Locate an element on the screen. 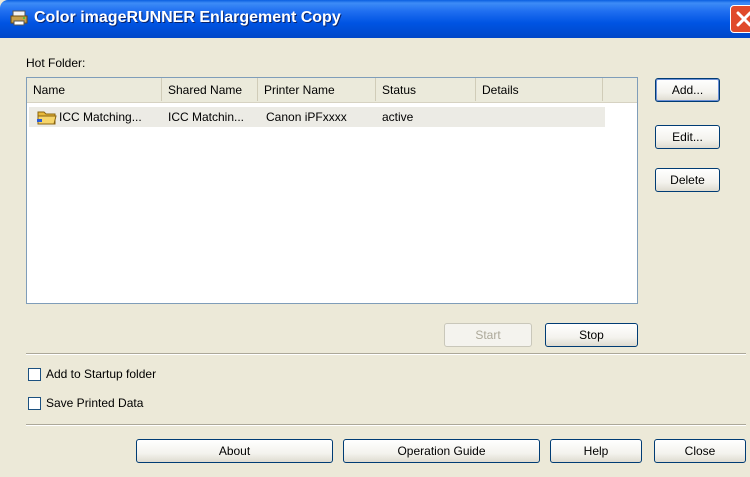 This screenshot has width=750, height=477. save-printed-data-checkbox is located at coordinates (34, 403).